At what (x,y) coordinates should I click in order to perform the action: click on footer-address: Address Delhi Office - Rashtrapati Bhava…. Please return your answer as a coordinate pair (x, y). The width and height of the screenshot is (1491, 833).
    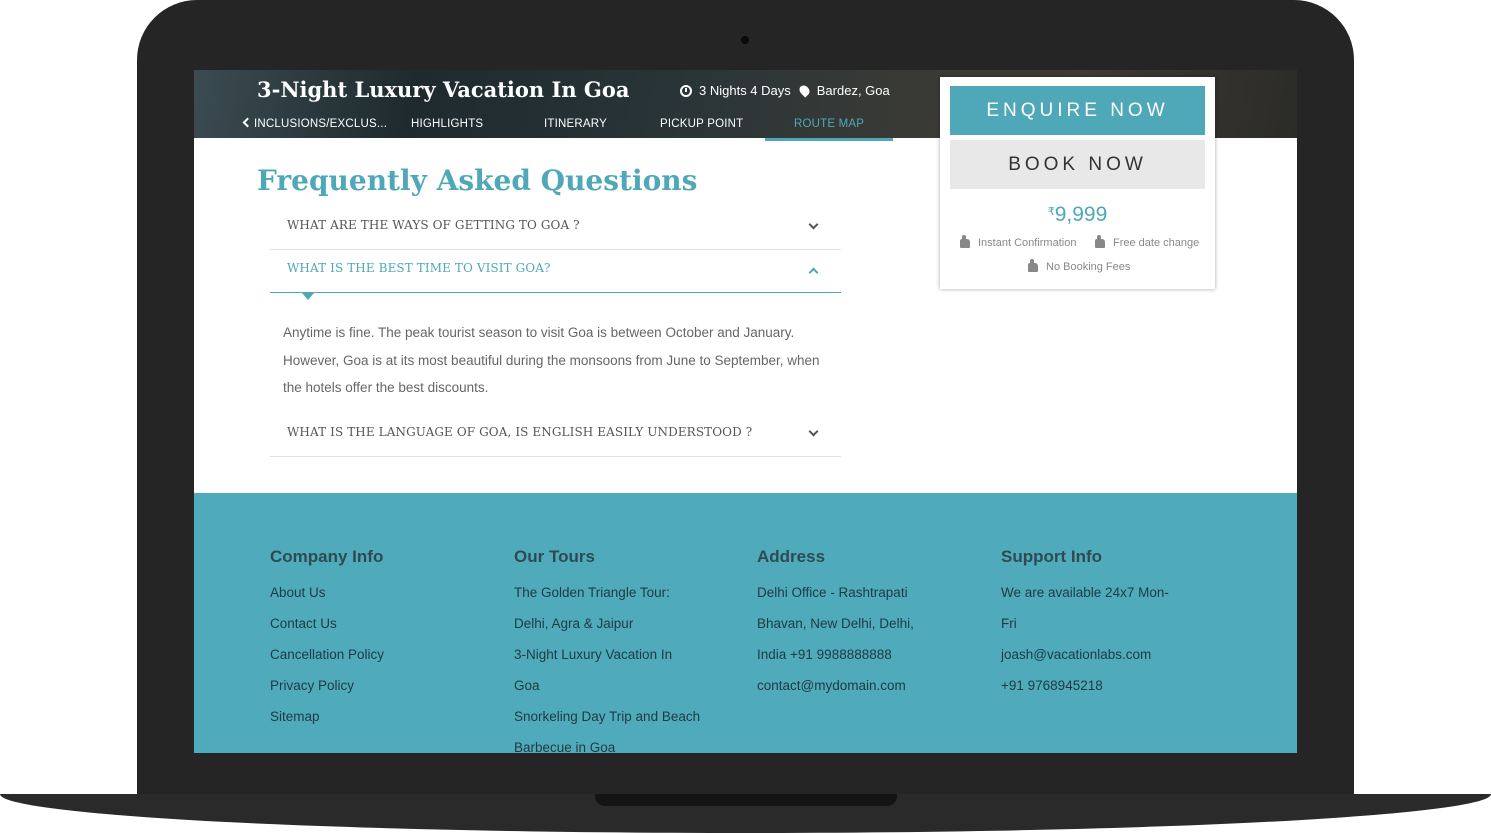
    Looking at the image, I should click on (835, 624).